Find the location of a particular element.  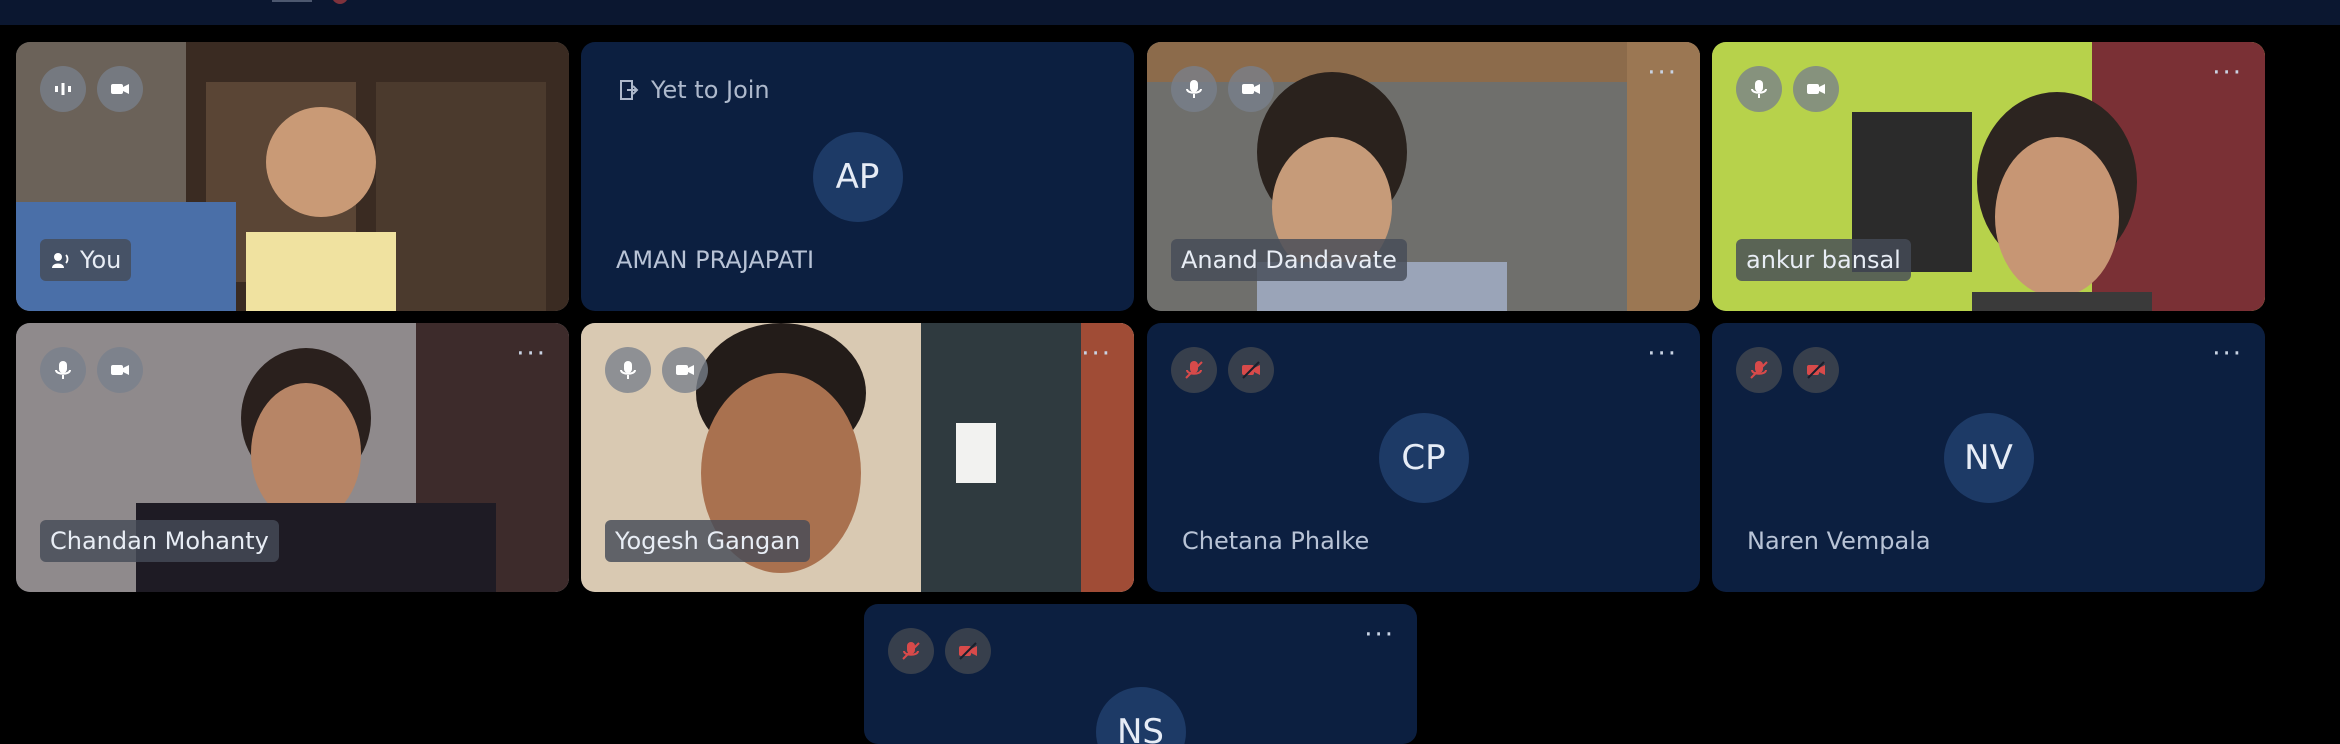

avatar: AP is located at coordinates (857, 176).